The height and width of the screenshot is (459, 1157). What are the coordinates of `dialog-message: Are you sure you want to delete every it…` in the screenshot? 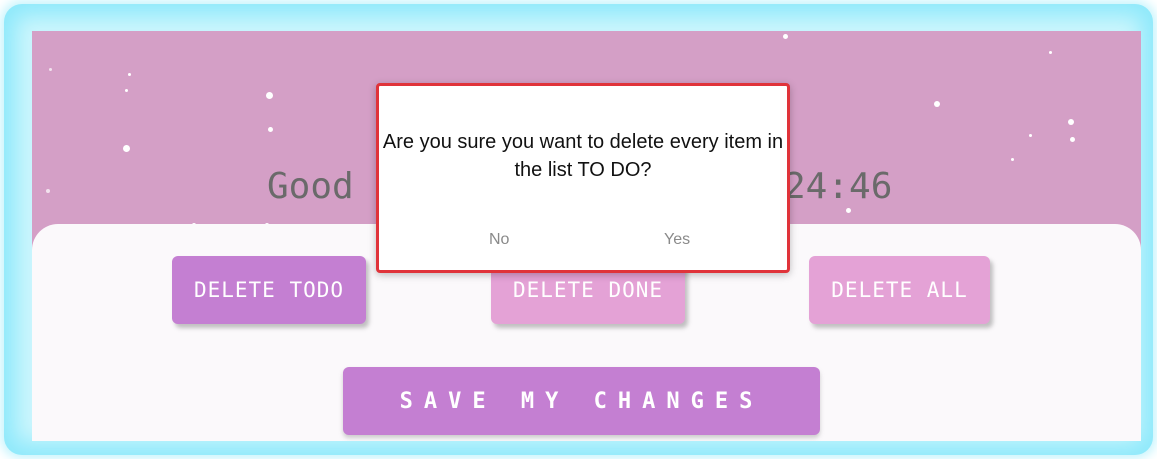 It's located at (583, 156).